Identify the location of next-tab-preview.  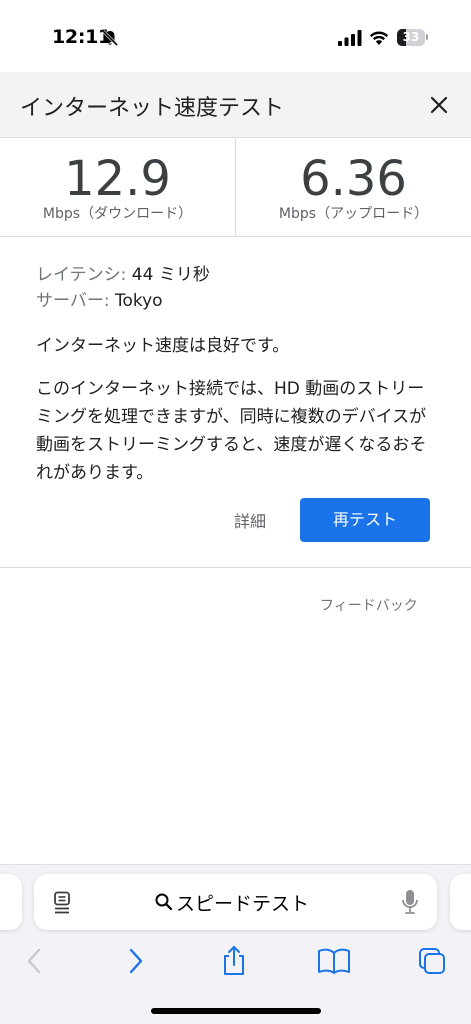
(460, 902).